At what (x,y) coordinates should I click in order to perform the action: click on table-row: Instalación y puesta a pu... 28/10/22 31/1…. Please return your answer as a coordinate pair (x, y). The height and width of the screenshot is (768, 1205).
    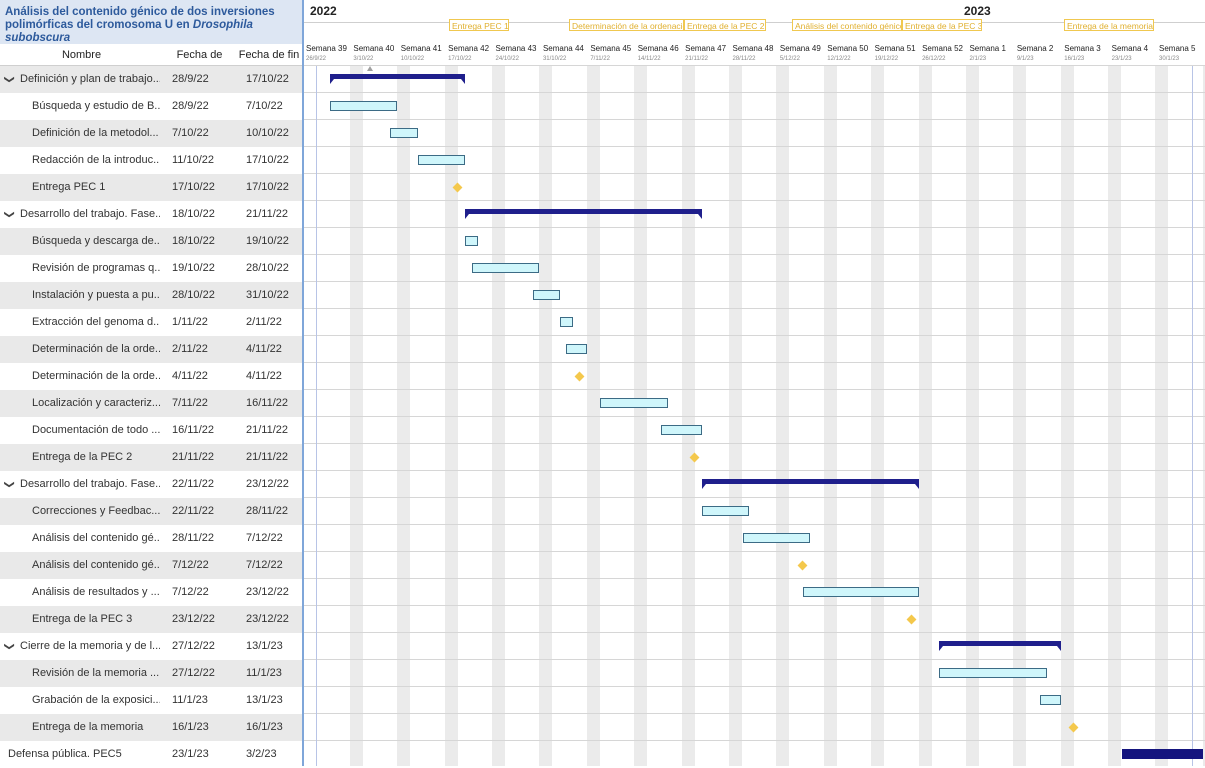
    Looking at the image, I should click on (151, 295).